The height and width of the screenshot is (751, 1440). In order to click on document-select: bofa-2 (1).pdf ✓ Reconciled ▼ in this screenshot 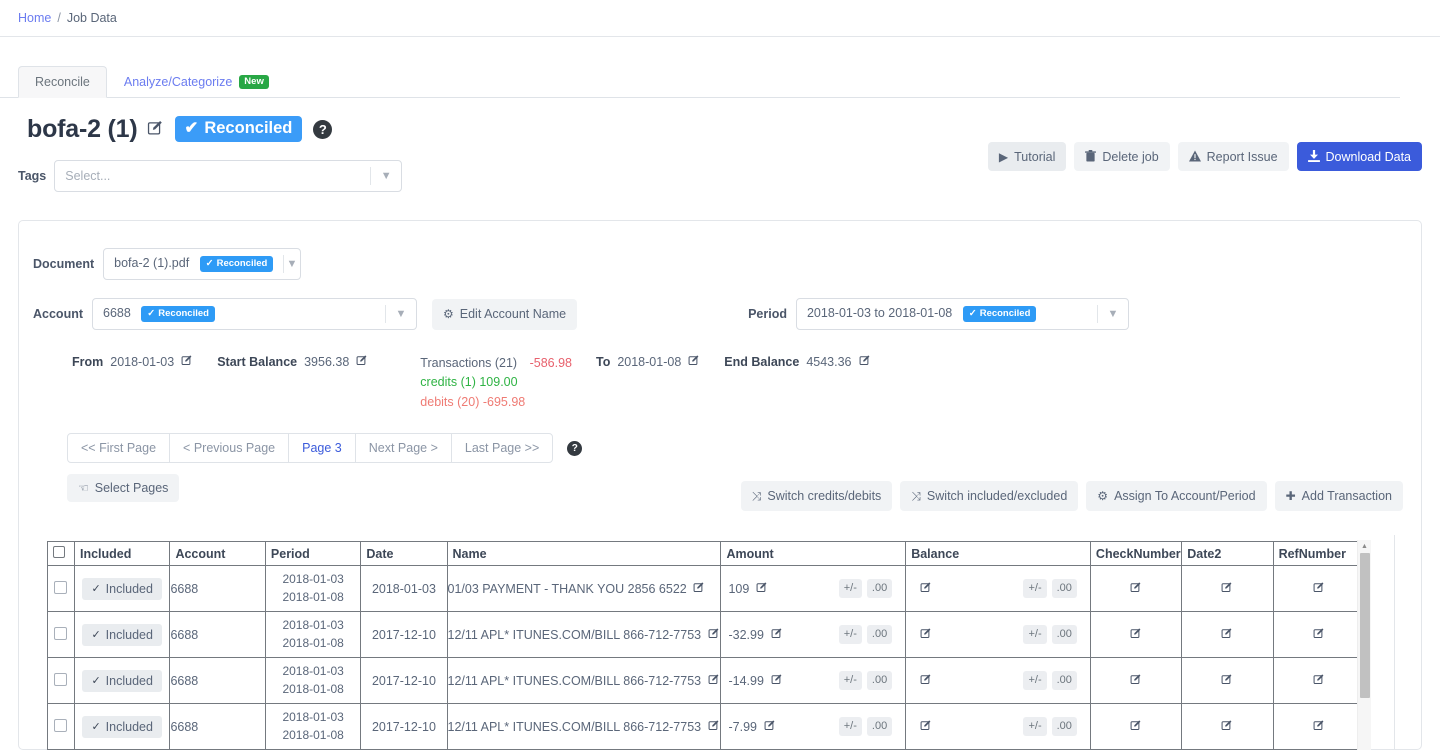, I will do `click(202, 264)`.